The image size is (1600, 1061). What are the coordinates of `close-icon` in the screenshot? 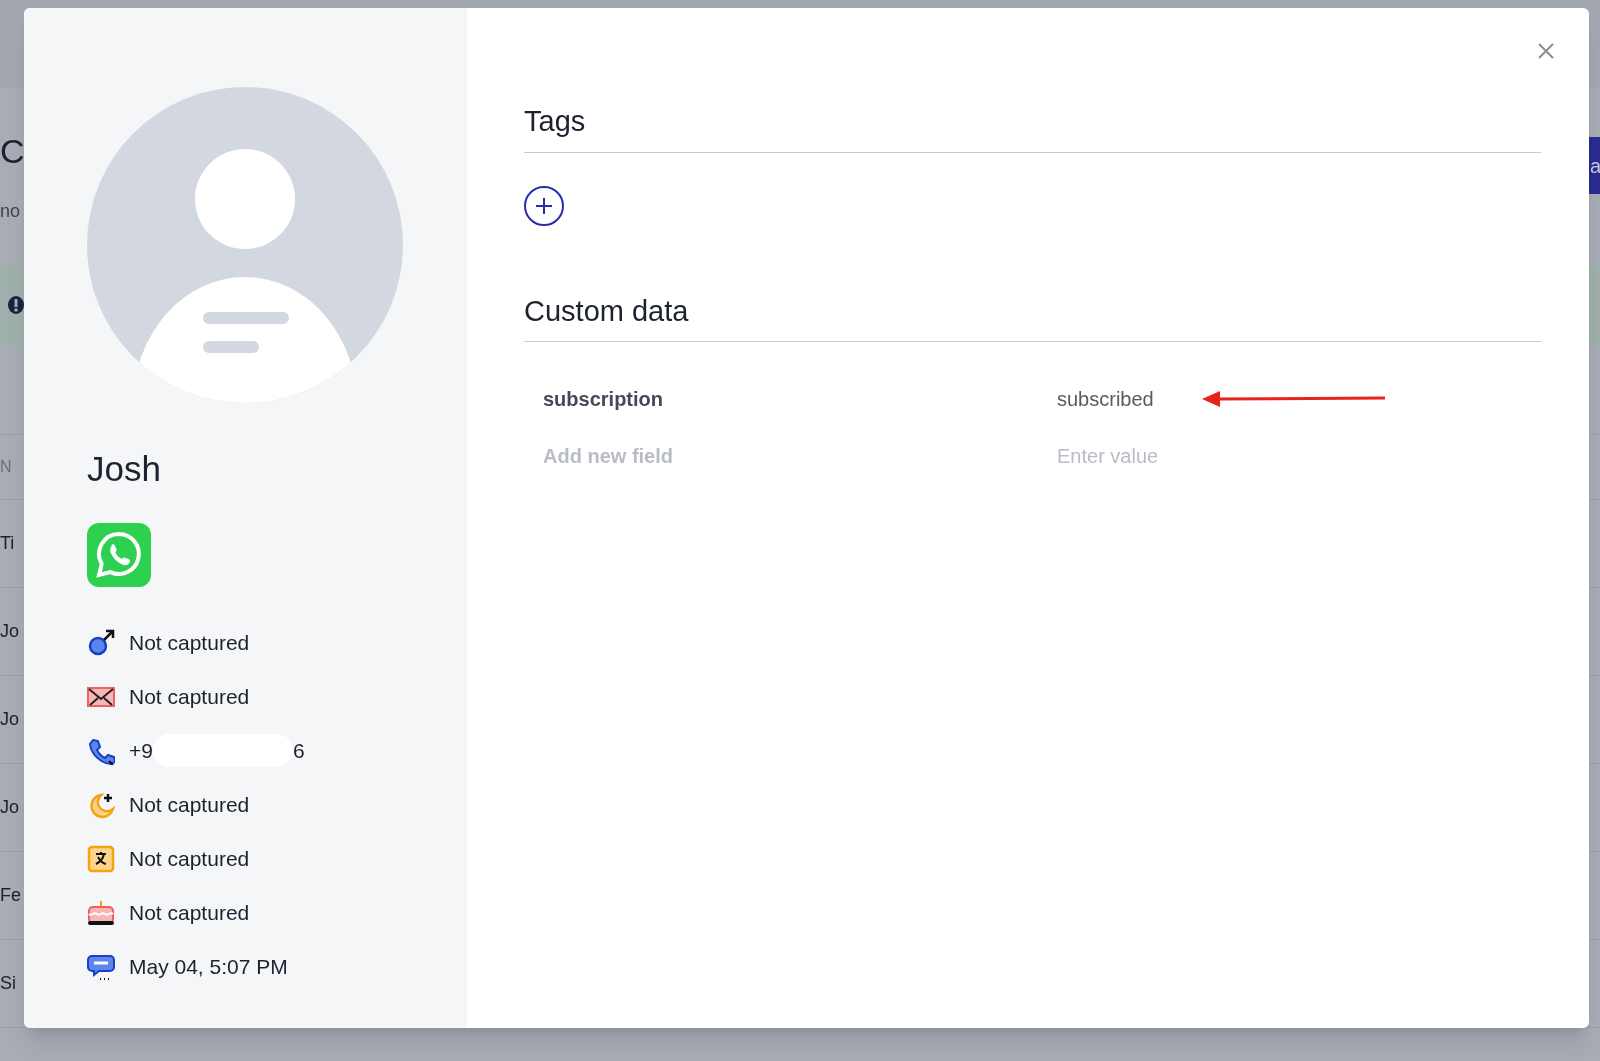 It's located at (1546, 51).